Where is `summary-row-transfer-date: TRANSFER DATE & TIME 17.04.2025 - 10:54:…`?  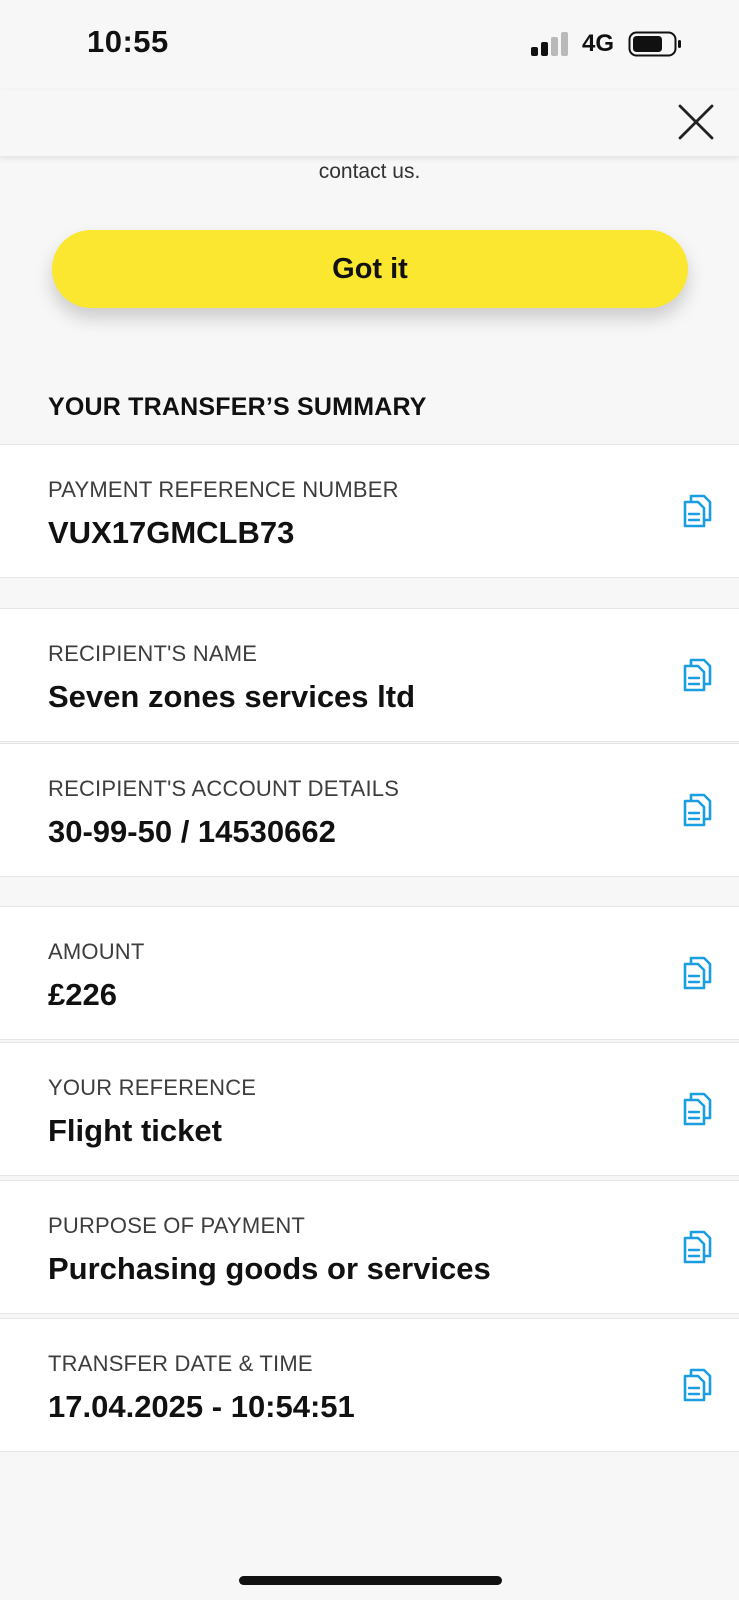 summary-row-transfer-date: TRANSFER DATE & TIME 17.04.2025 - 10:54:… is located at coordinates (369, 1385).